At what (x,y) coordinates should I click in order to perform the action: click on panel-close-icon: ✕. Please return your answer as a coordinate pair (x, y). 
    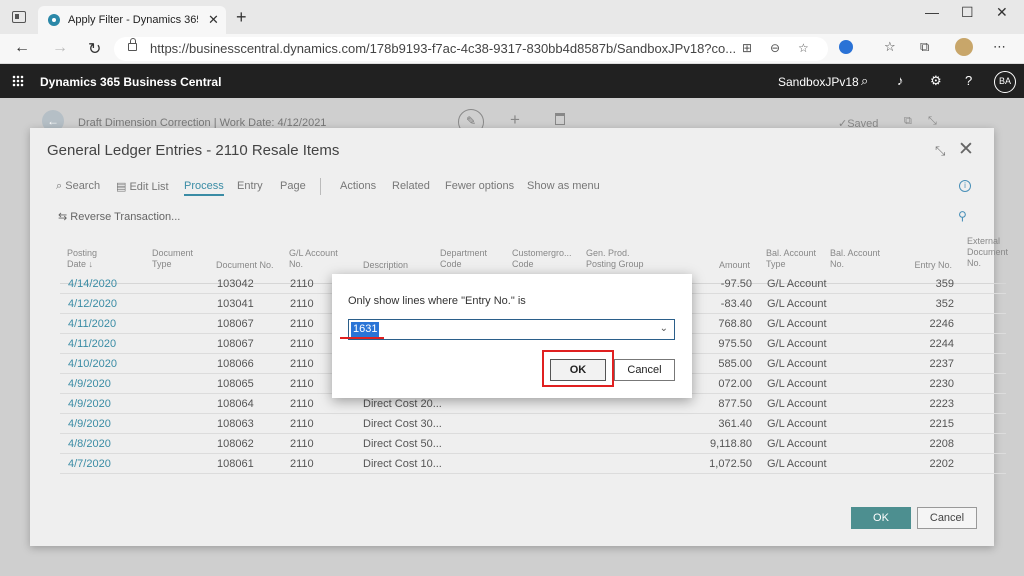
    Looking at the image, I should click on (966, 149).